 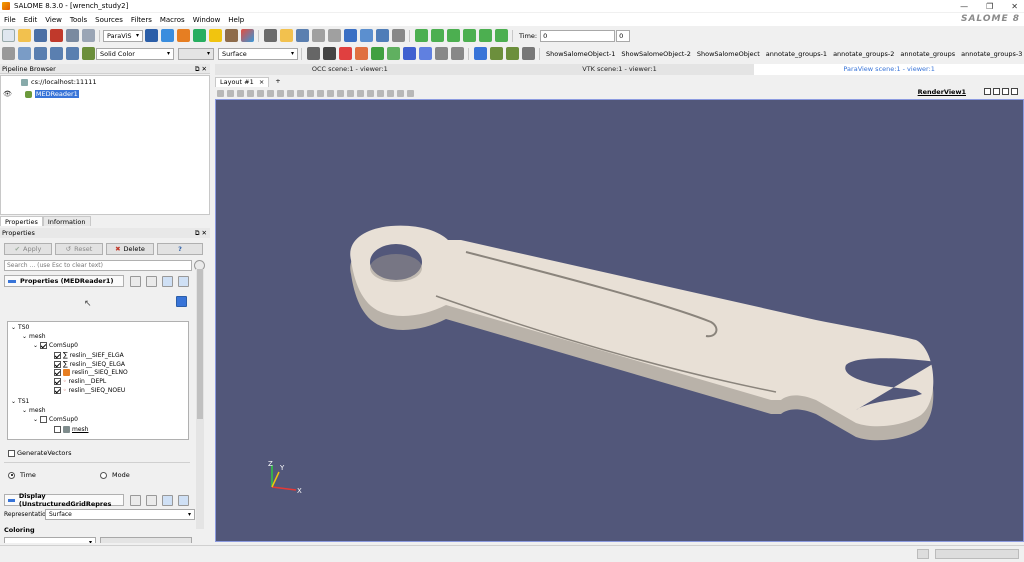 What do you see at coordinates (329, 53) in the screenshot?
I see `zoom-to-data-icon` at bounding box center [329, 53].